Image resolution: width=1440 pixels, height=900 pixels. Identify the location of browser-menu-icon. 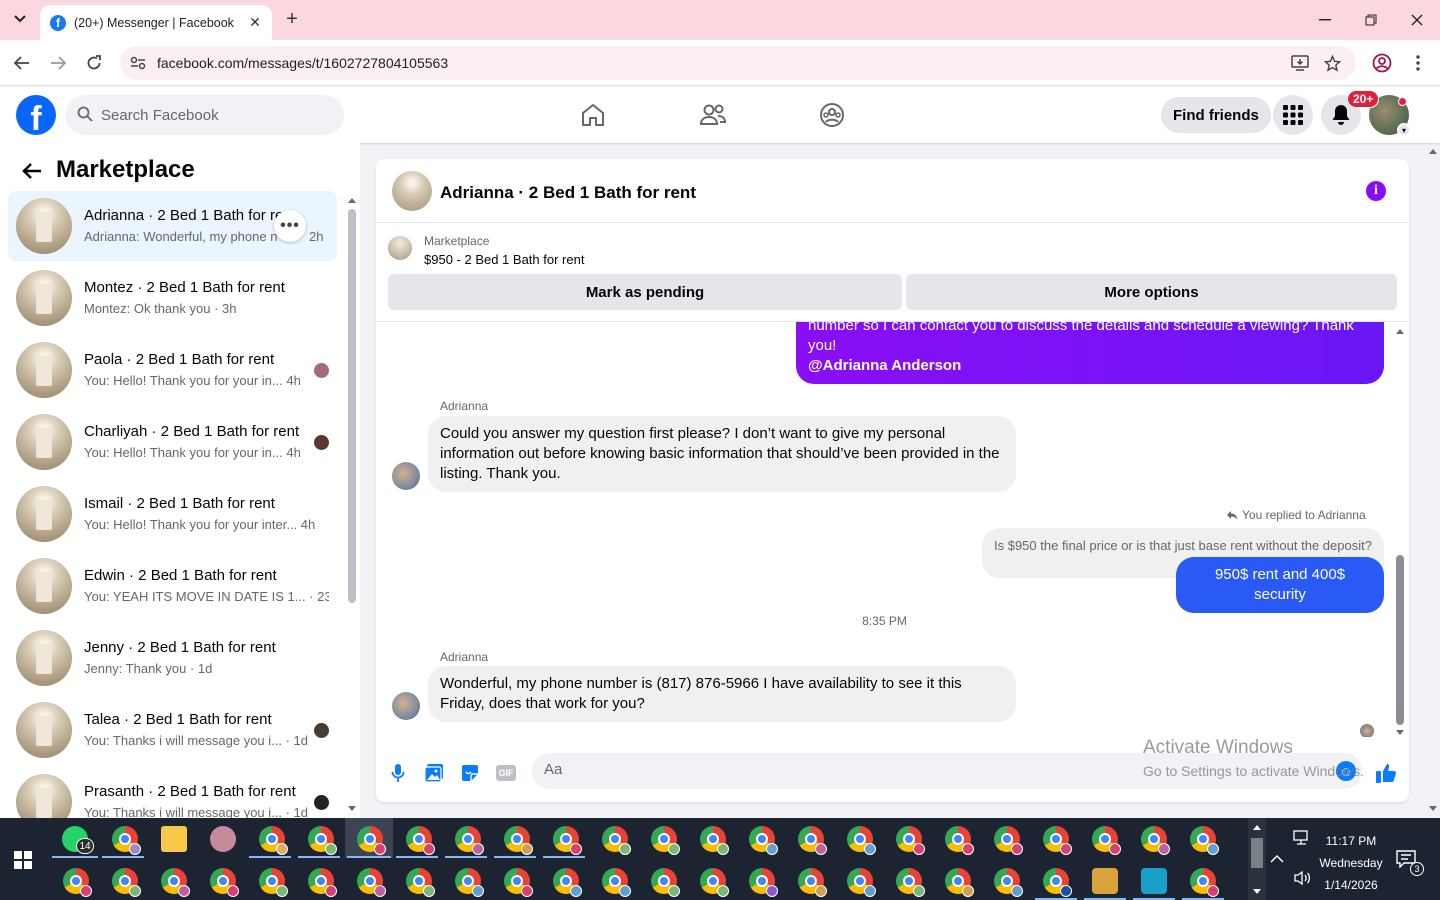
(1418, 63).